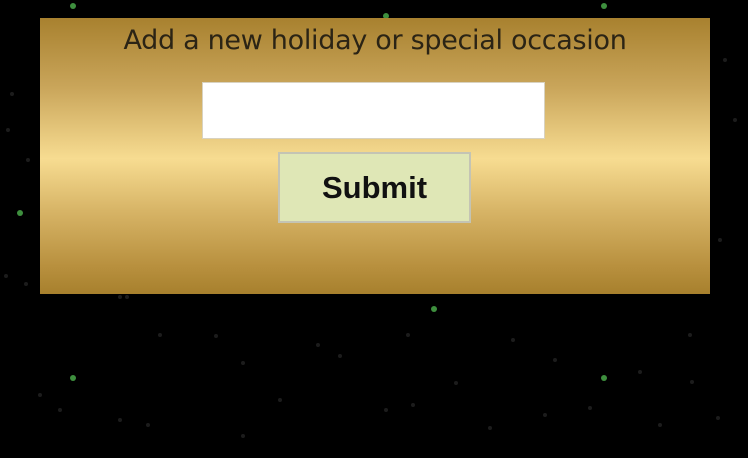 The image size is (748, 458). What do you see at coordinates (373, 110) in the screenshot?
I see `occasion-name-input` at bounding box center [373, 110].